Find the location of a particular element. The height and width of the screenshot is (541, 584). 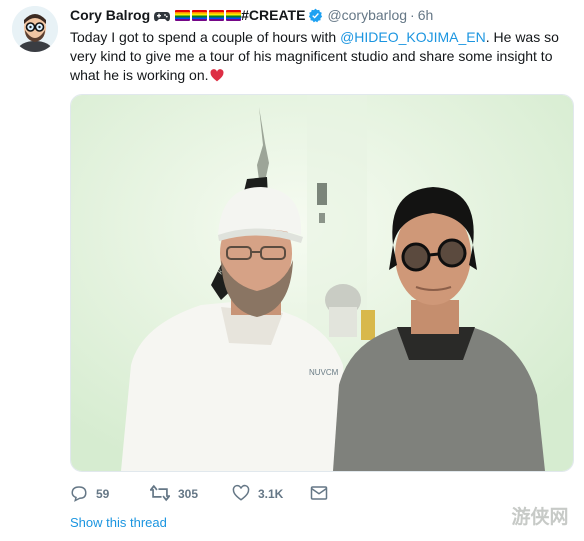

mention-link: @HIDEO_KOJIMA_EN is located at coordinates (413, 37).